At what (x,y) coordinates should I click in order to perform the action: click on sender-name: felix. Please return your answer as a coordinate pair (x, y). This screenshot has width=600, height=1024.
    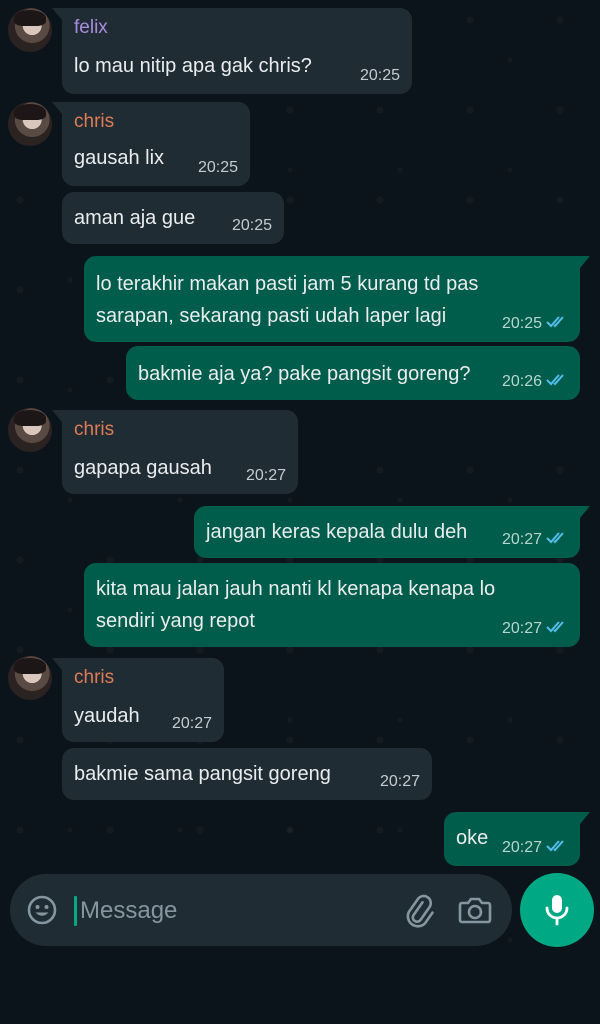
    Looking at the image, I should click on (91, 27).